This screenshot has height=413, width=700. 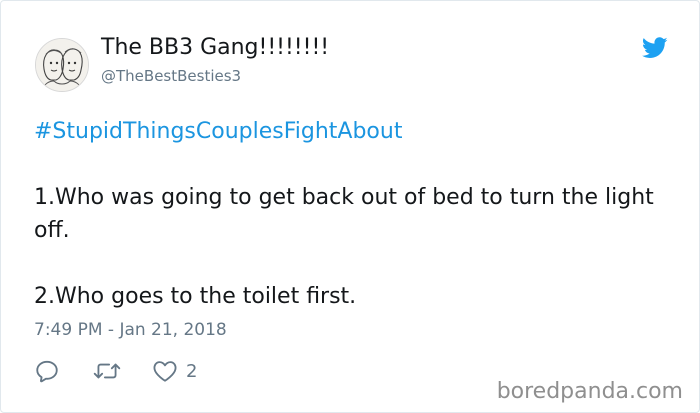 I want to click on user-handle: @TheBestBesties3, so click(x=171, y=76).